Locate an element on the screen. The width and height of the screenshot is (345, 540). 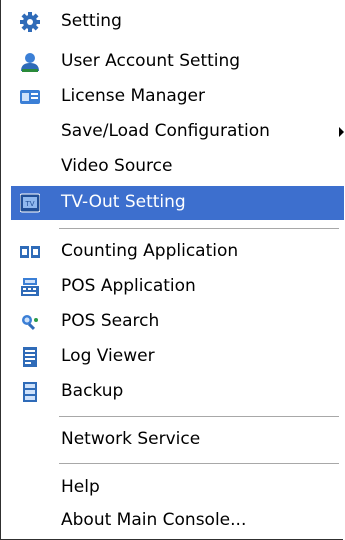
menu-item-help: Help is located at coordinates (177, 488).